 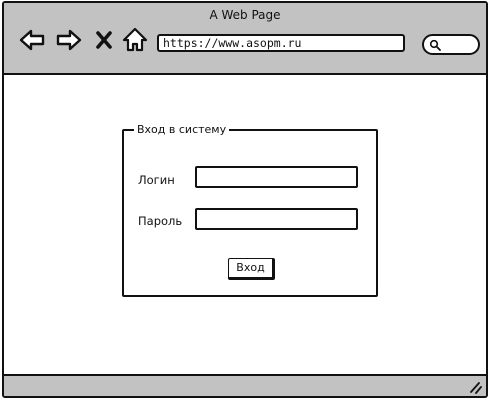 I want to click on arrow-left-icon, so click(x=32, y=40).